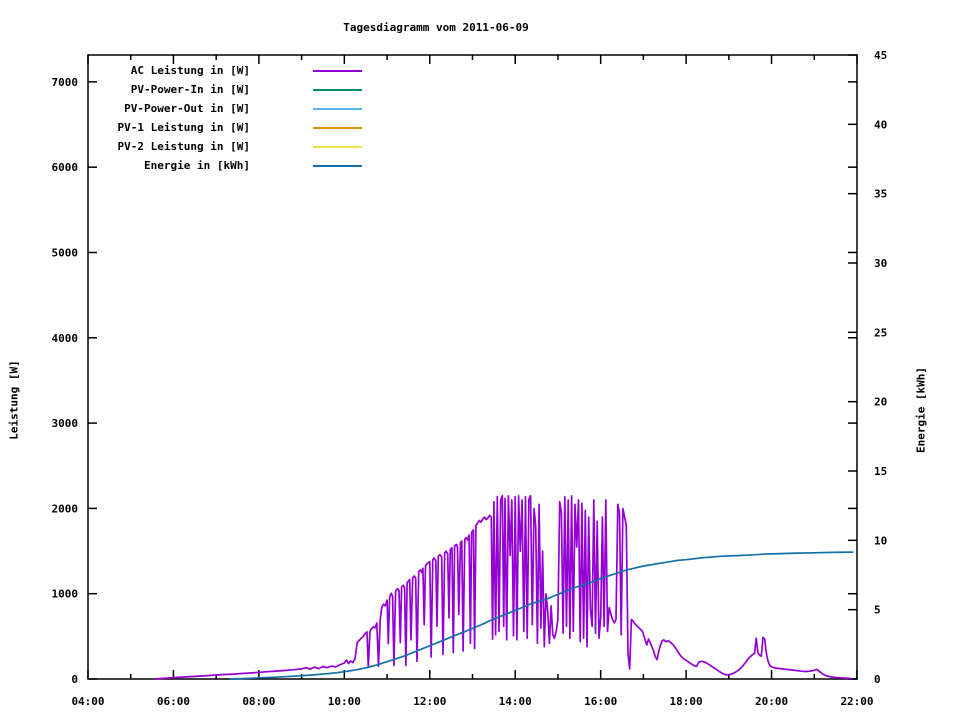 The width and height of the screenshot is (960, 720). Describe the element at coordinates (429, 701) in the screenshot. I see `x-tick-label: 12:00` at that location.